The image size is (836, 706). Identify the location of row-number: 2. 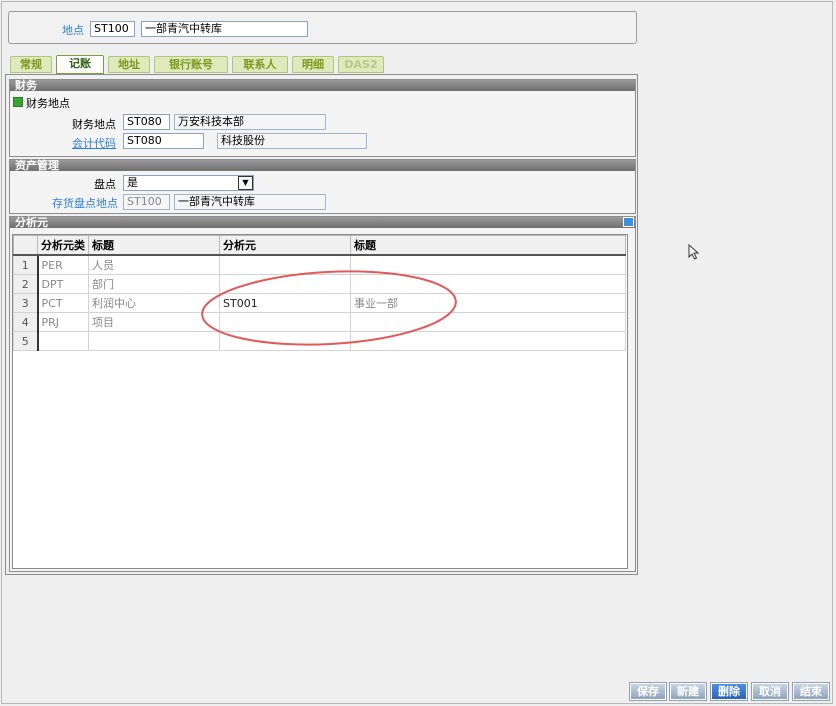
(26, 284).